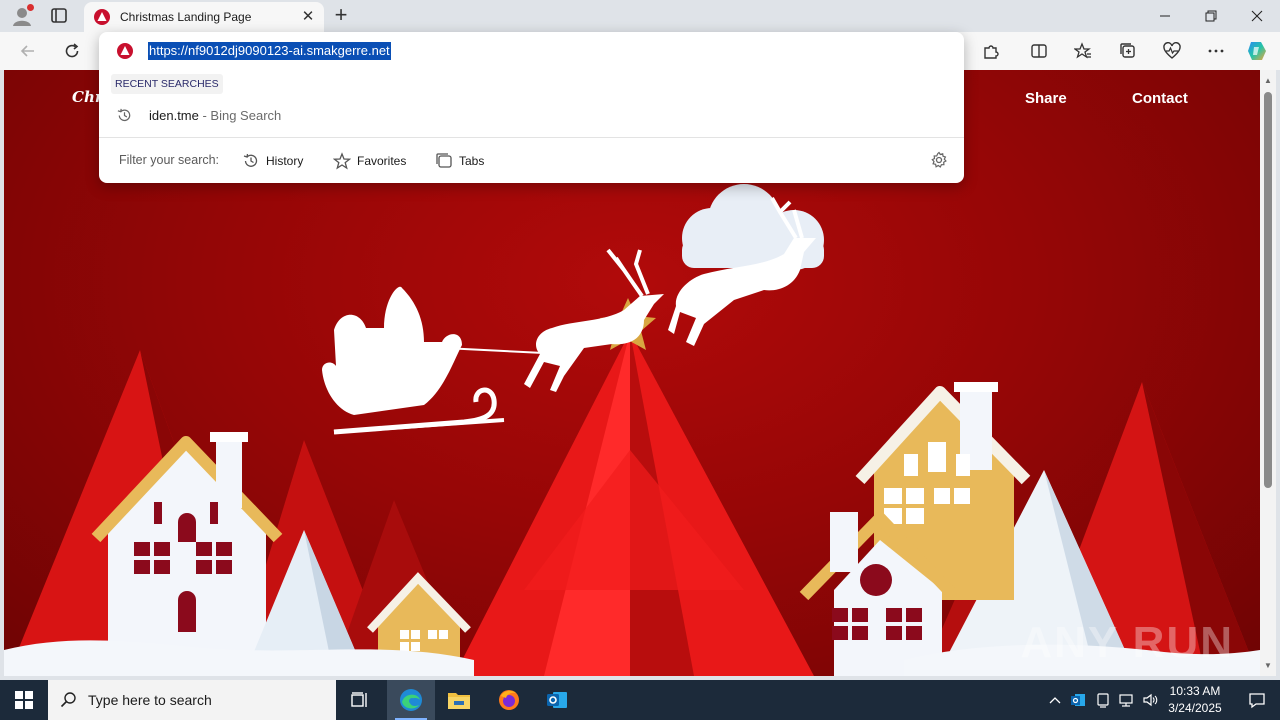  Describe the element at coordinates (240, 115) in the screenshot. I see `suggestion-source: - Bing Search` at that location.